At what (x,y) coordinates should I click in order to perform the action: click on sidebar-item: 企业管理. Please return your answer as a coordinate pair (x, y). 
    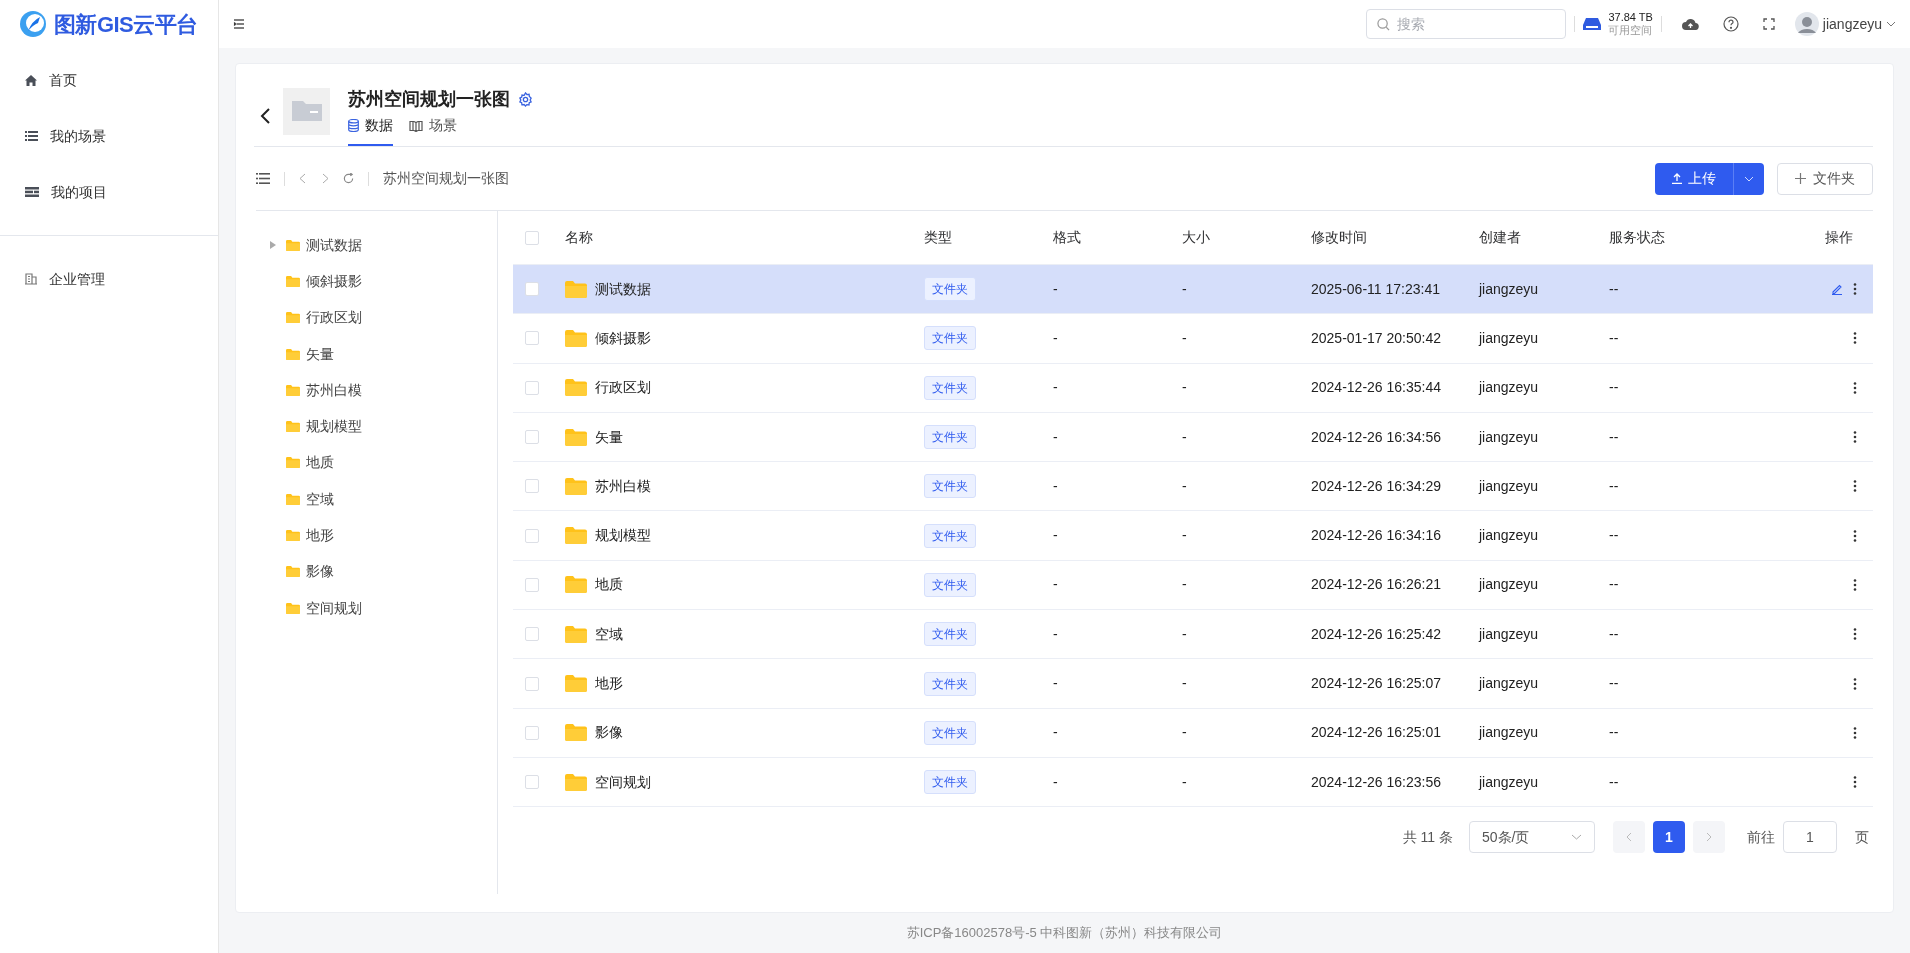
    Looking at the image, I should click on (109, 279).